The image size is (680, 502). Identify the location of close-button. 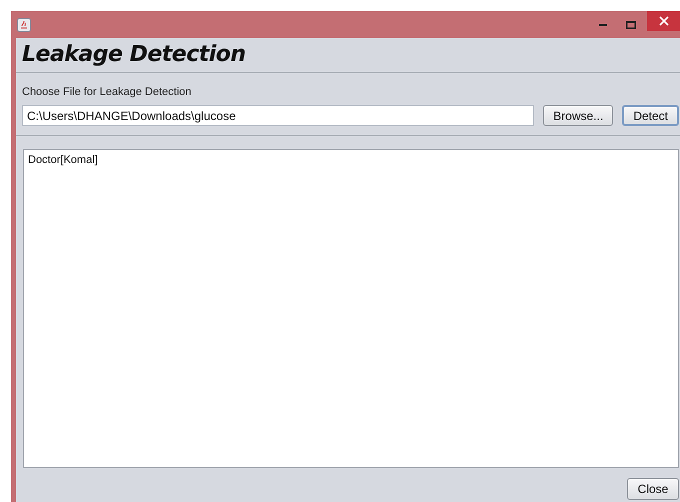
(663, 21).